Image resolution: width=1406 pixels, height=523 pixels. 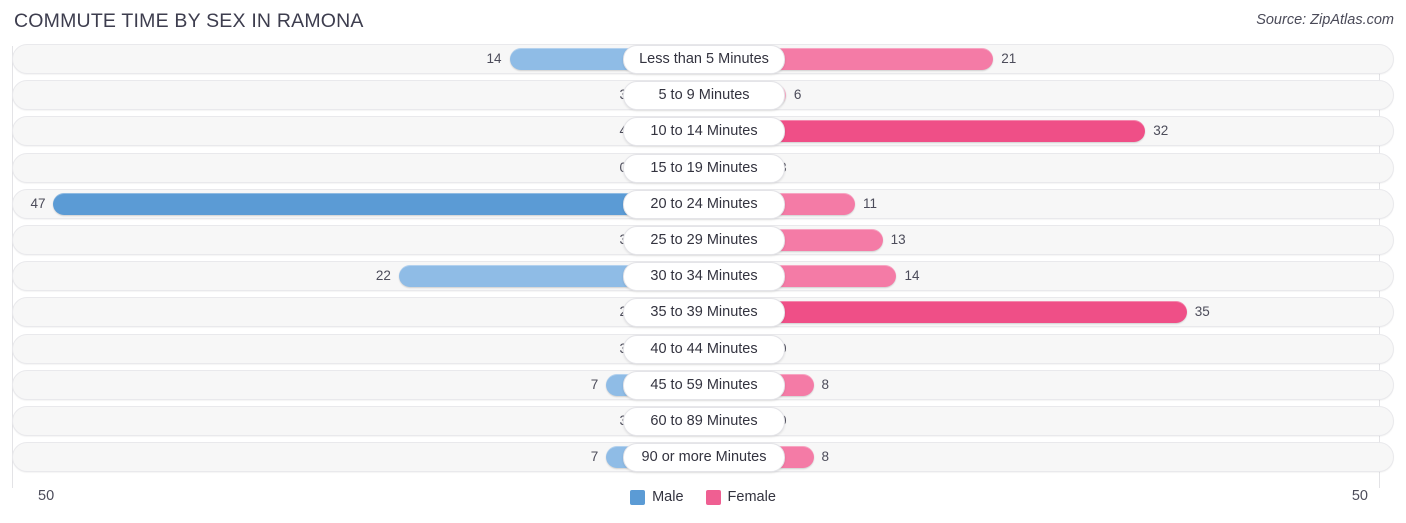 I want to click on male-value-label: 0, so click(x=598, y=168).